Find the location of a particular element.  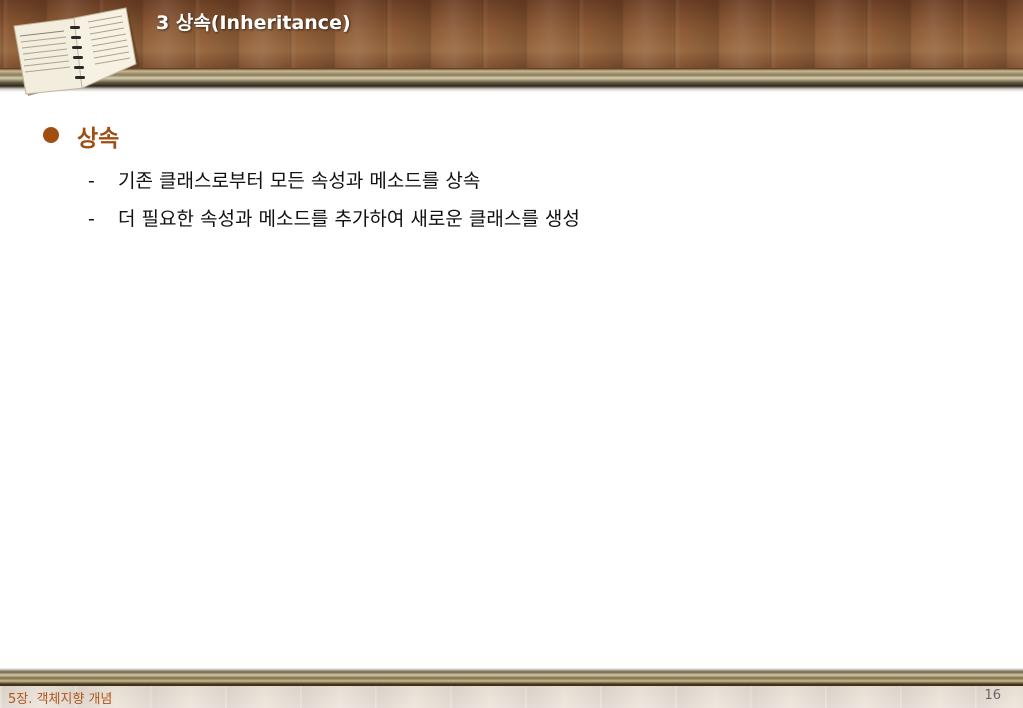

header-wood-band is located at coordinates (511, 36).